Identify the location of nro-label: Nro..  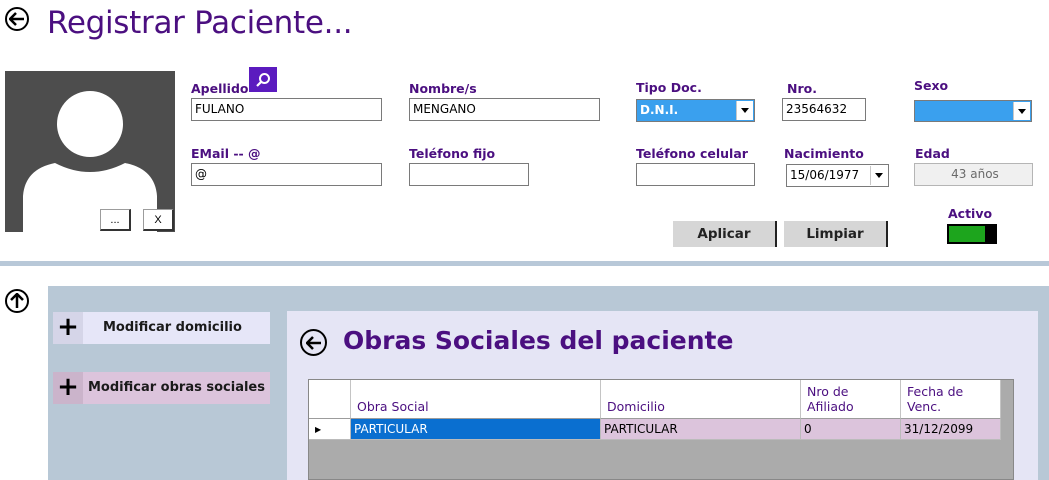
(802, 88).